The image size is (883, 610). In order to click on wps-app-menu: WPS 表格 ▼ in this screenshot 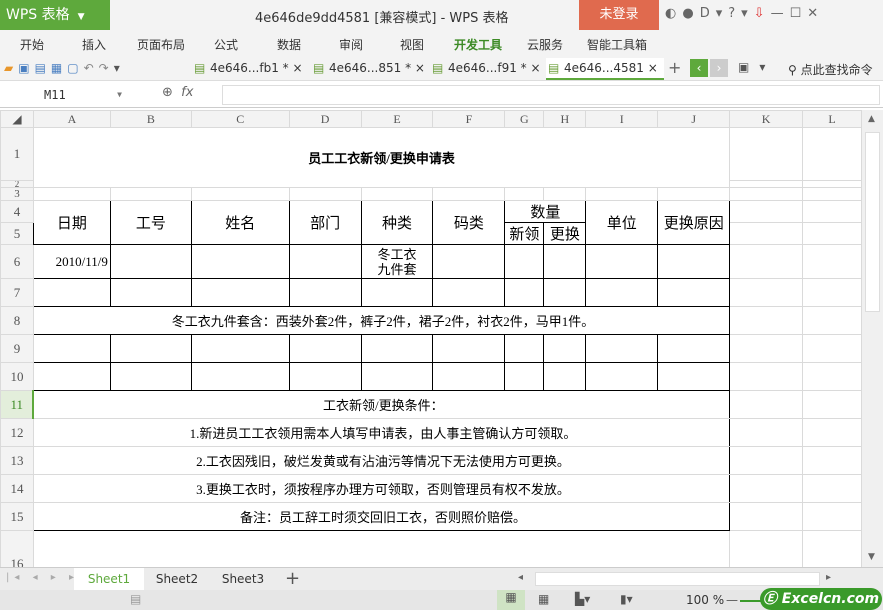, I will do `click(55, 15)`.